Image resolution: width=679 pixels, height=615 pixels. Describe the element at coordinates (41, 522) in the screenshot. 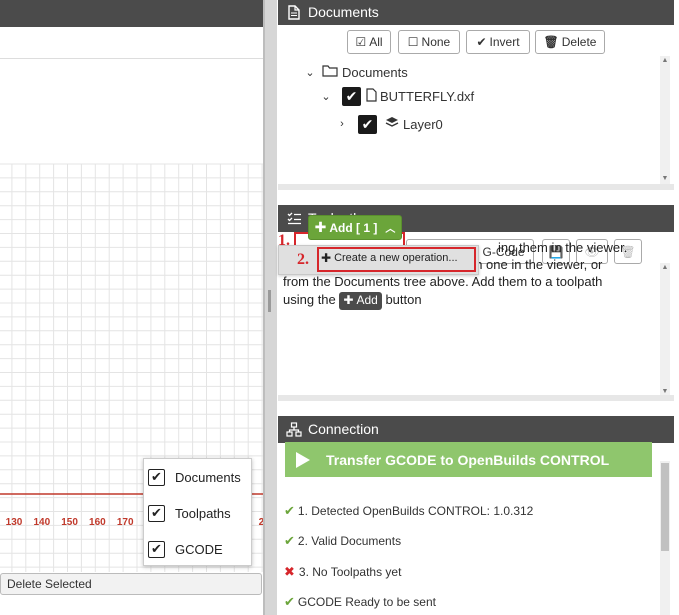

I see `ruler-tick-label: 140` at that location.